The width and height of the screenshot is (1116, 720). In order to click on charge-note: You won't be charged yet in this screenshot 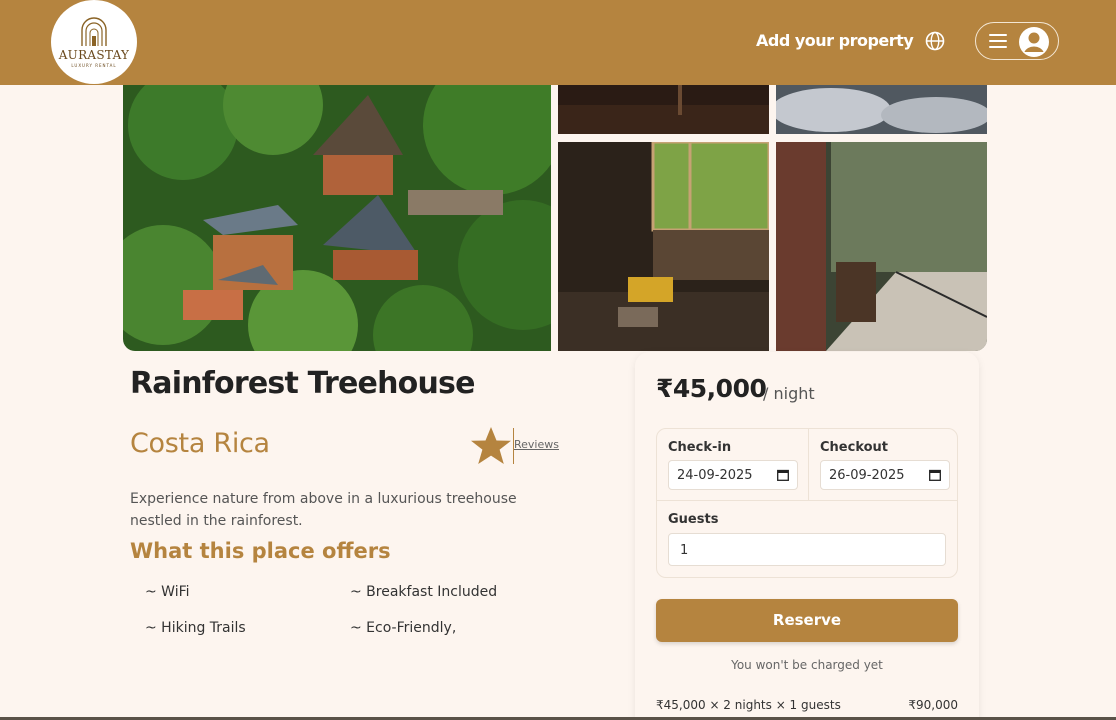, I will do `click(807, 665)`.